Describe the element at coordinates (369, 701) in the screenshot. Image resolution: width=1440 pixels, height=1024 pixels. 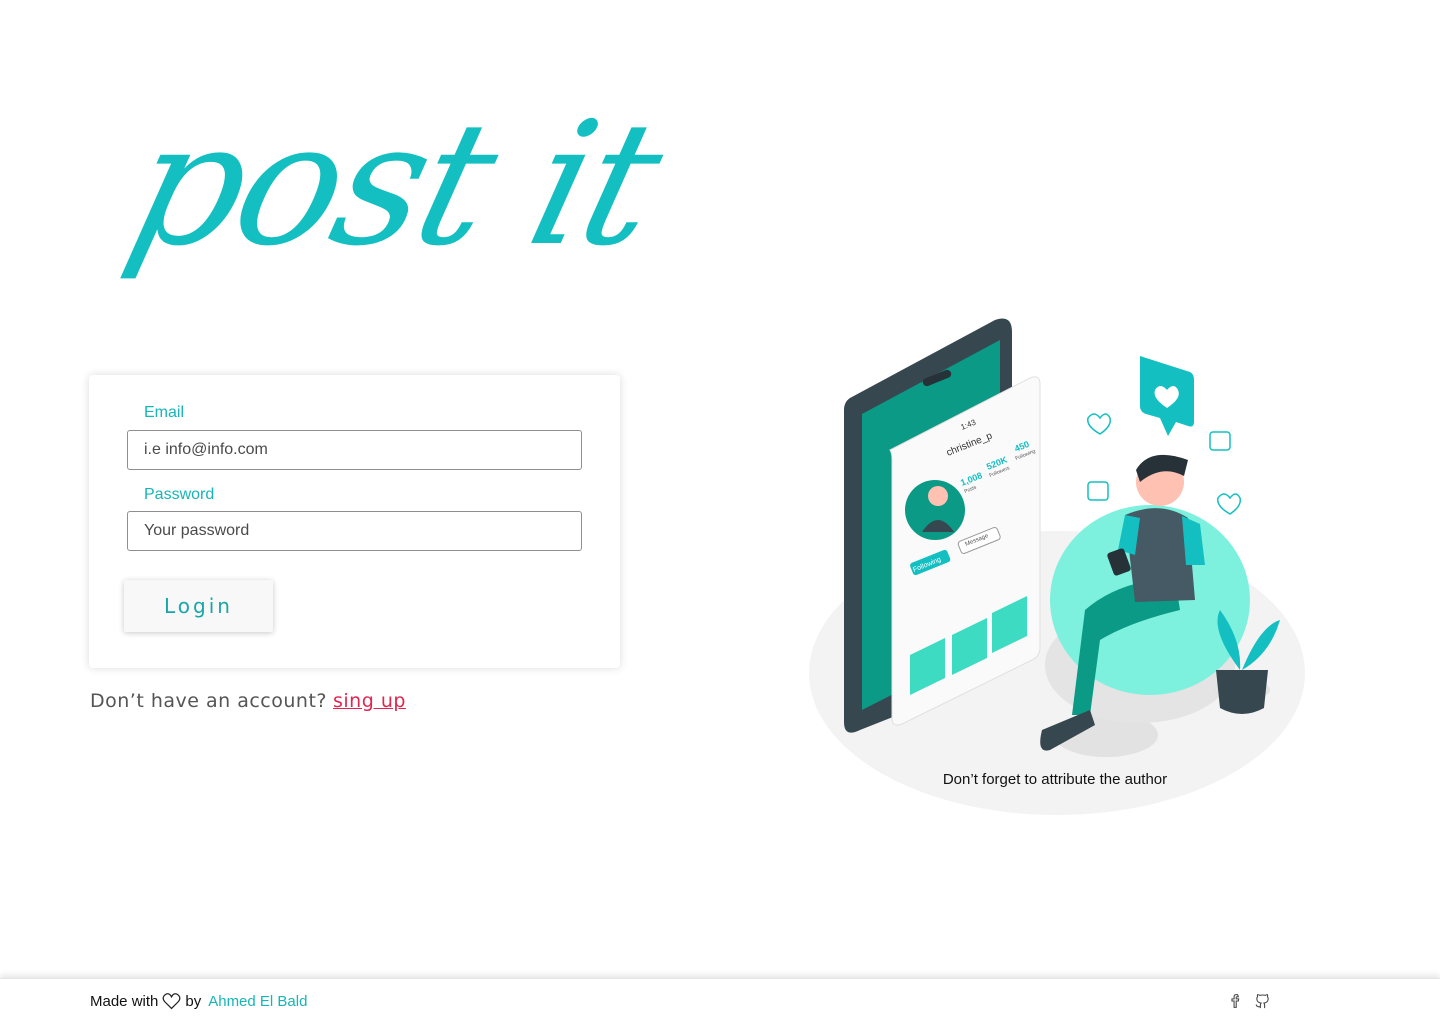
I see `signup-link: sing up` at that location.